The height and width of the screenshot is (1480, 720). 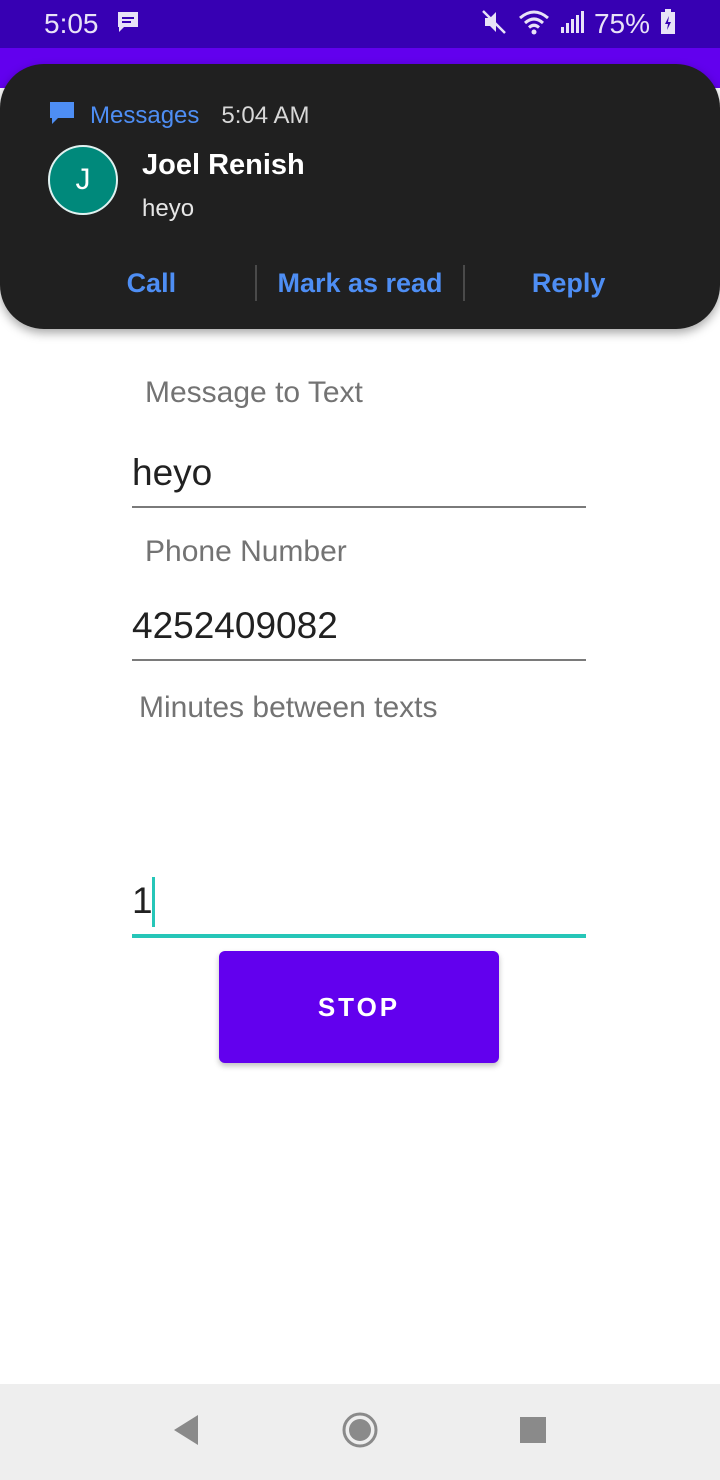 I want to click on mark-as-read-button: Mark as read, so click(x=360, y=283).